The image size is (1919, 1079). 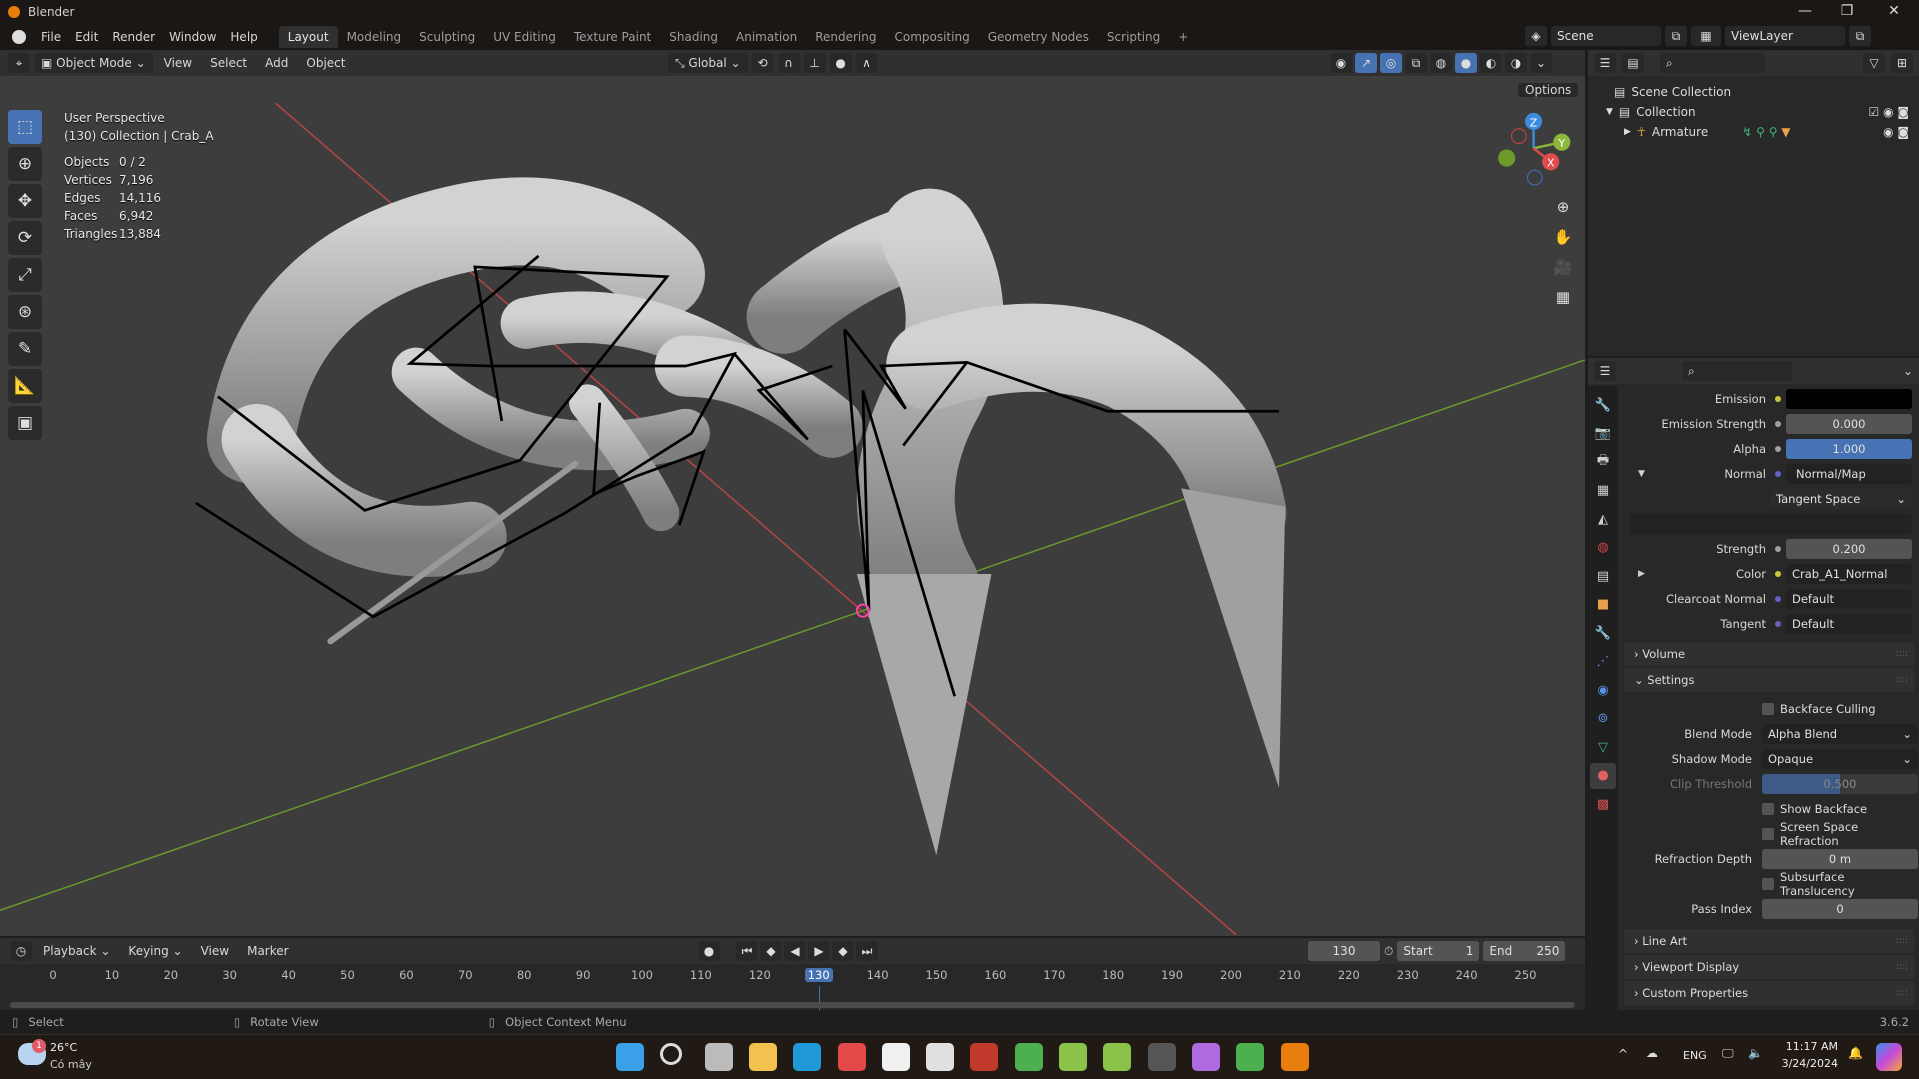 What do you see at coordinates (1896, 132) in the screenshot?
I see `object-visibility-icons: ◉ ◙` at bounding box center [1896, 132].